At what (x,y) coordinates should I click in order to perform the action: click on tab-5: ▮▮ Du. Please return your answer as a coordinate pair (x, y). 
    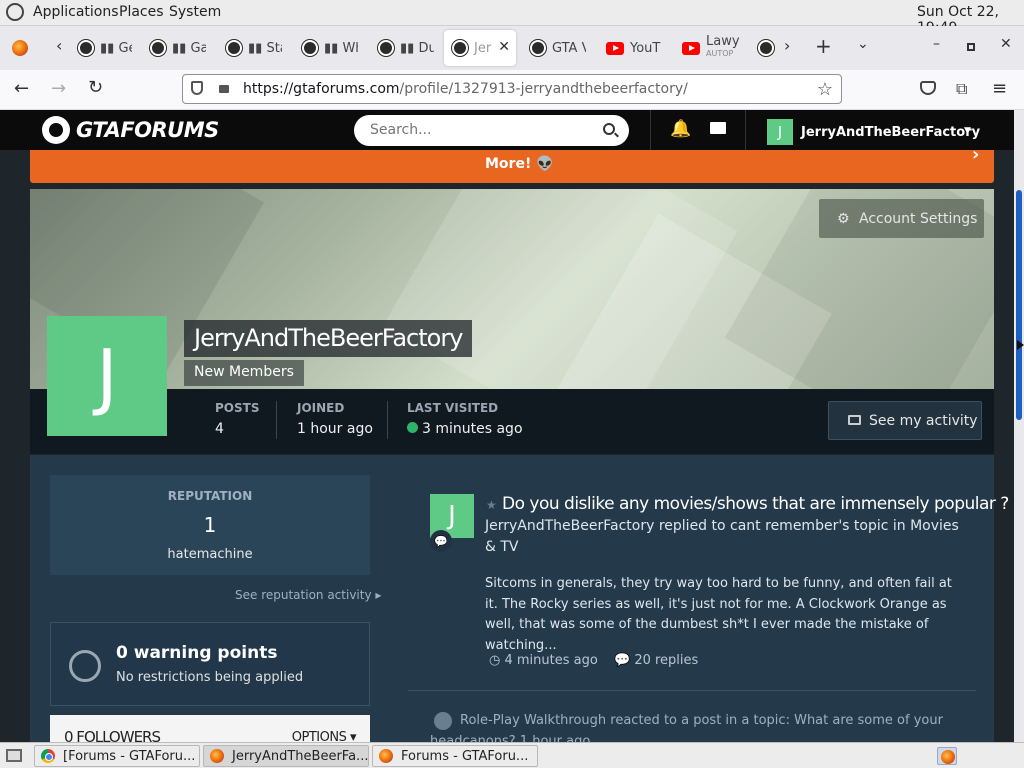
    Looking at the image, I should click on (402, 48).